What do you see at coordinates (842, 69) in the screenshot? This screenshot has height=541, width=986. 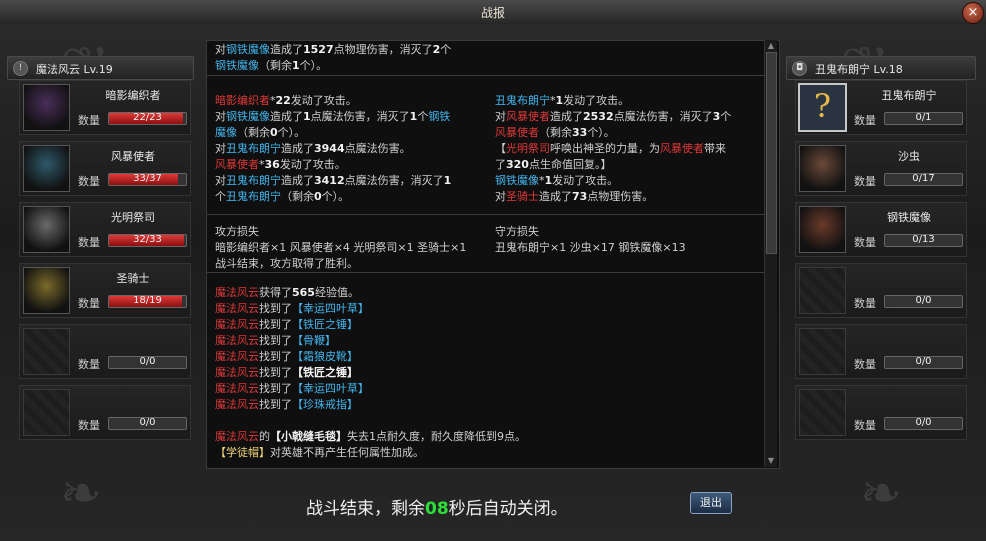 I see `defender-name: 丑鬼布朗宁` at bounding box center [842, 69].